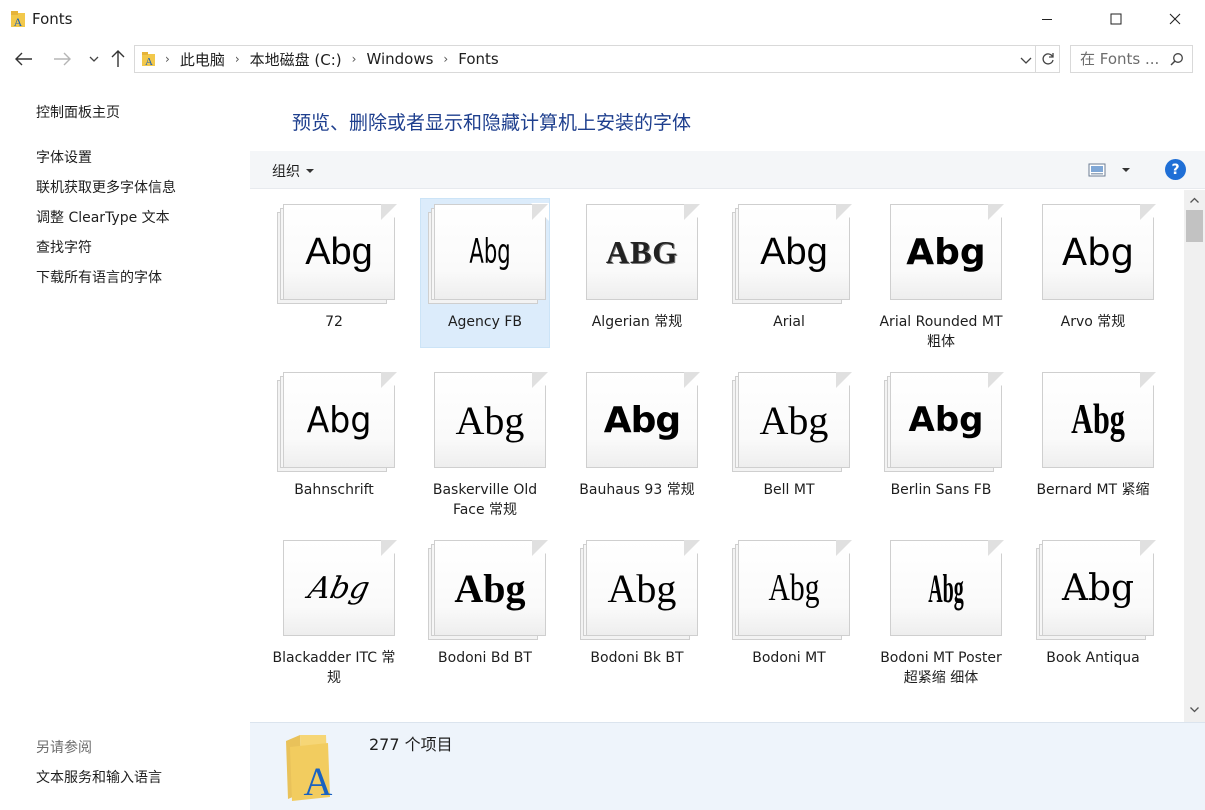  What do you see at coordinates (78, 112) in the screenshot?
I see `control-panel-home-link: 控制面板主页` at bounding box center [78, 112].